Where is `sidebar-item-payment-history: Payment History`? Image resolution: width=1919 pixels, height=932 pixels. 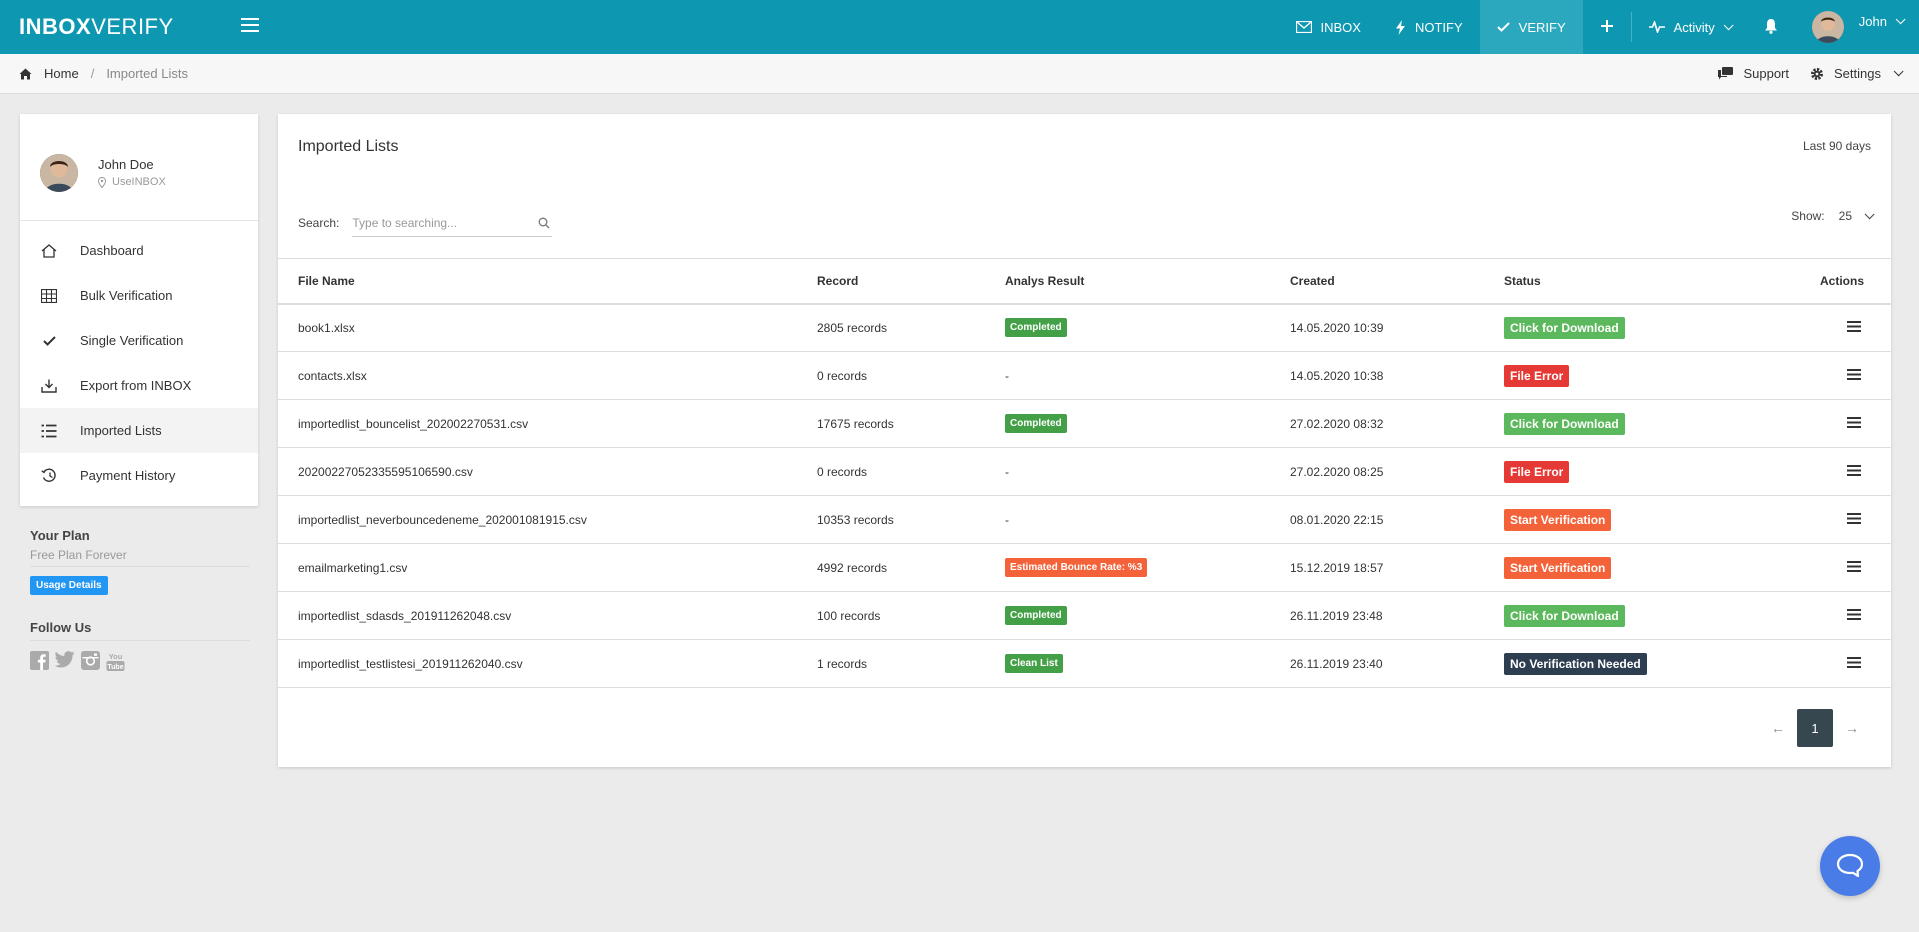
sidebar-item-payment-history: Payment History is located at coordinates (139, 475).